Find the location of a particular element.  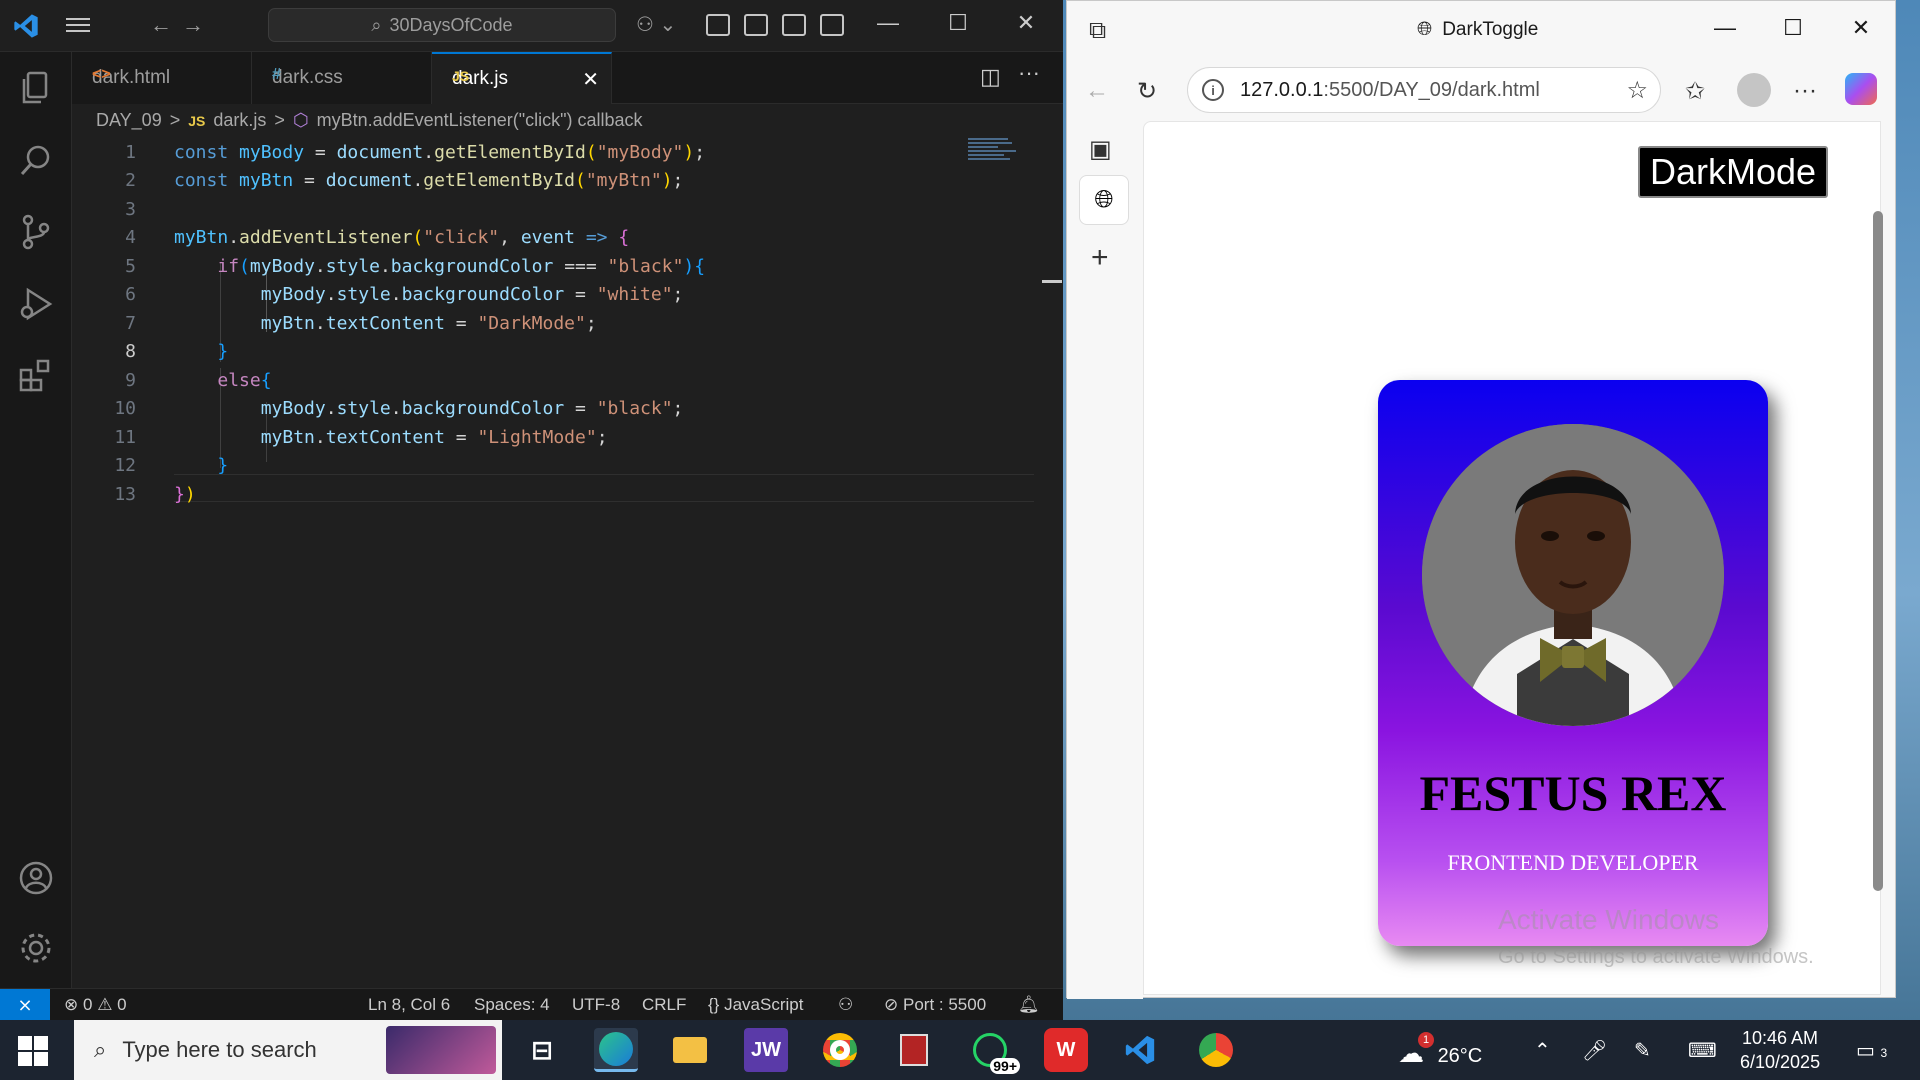

toggle-panel-icon is located at coordinates (794, 25).